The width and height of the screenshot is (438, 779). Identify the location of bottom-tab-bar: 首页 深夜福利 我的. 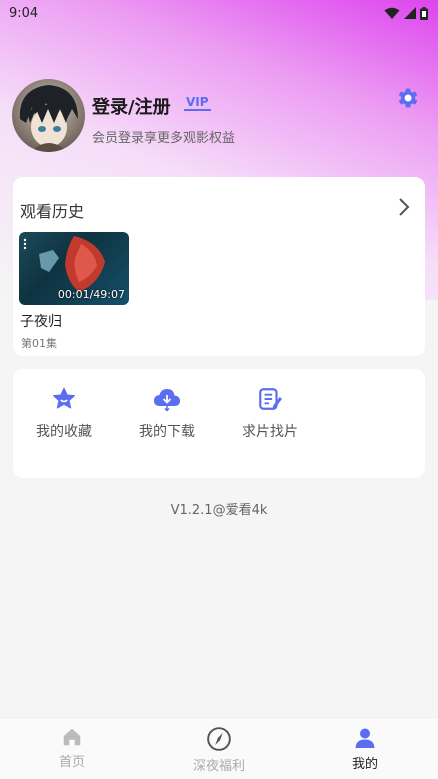
(219, 748).